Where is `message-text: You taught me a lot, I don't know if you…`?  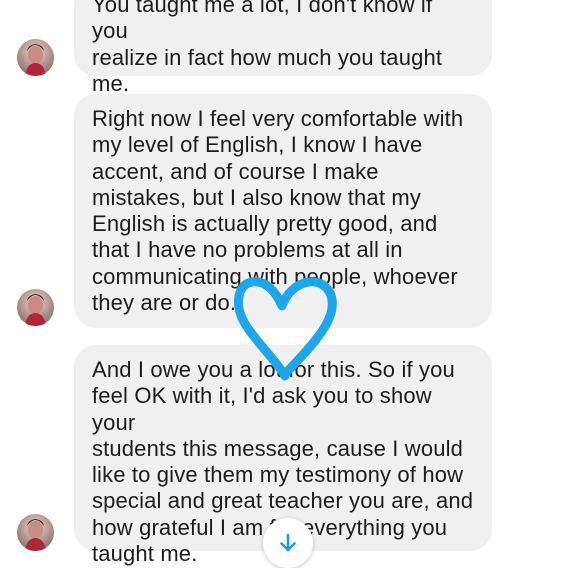 message-text: You taught me a lot, I don't know if you… is located at coordinates (267, 48).